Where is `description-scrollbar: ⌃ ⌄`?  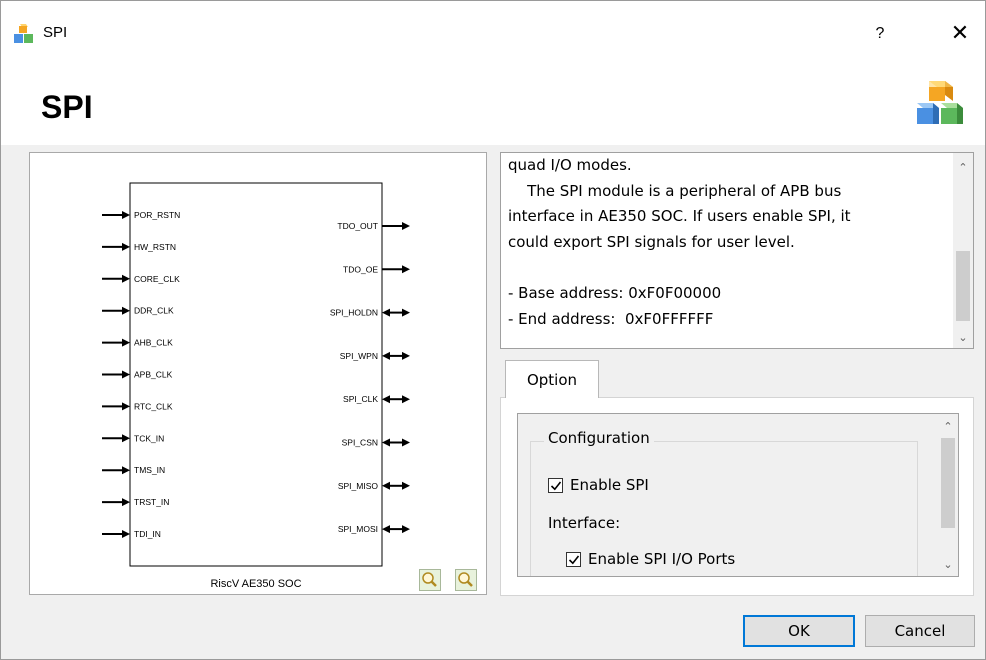 description-scrollbar: ⌃ ⌄ is located at coordinates (963, 250).